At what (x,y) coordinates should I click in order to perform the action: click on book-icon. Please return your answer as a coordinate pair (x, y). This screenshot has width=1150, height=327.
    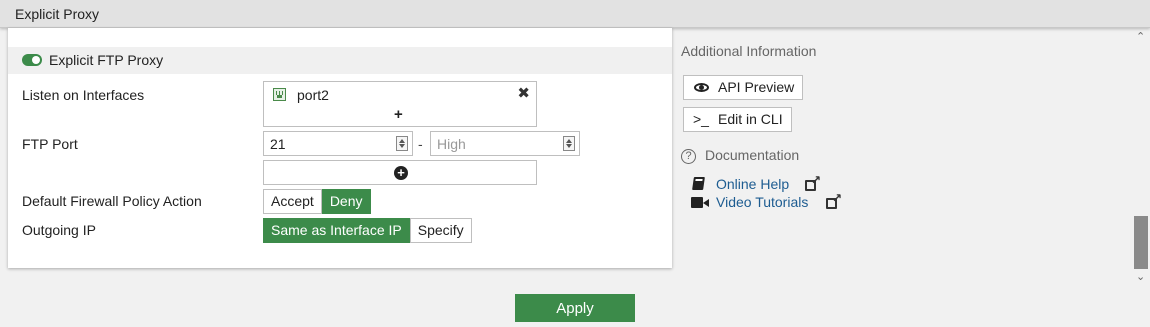
    Looking at the image, I should click on (698, 183).